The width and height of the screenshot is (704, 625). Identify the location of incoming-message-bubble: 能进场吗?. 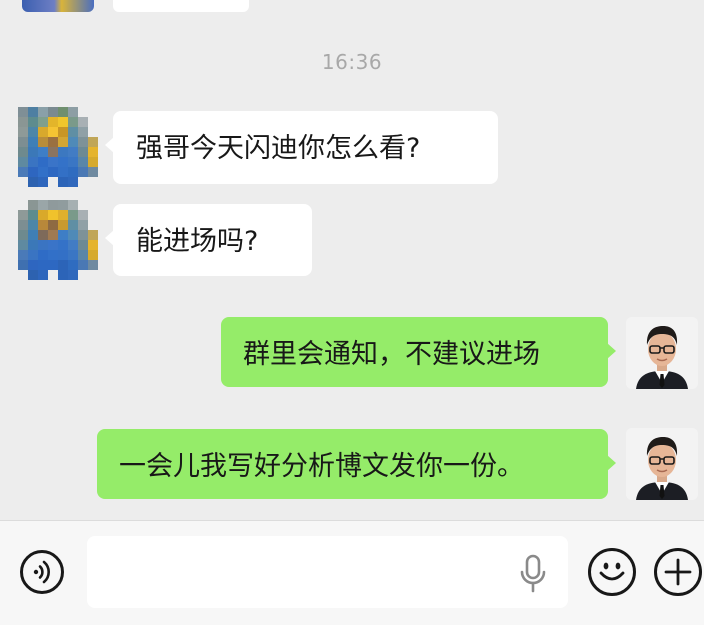
(208, 240).